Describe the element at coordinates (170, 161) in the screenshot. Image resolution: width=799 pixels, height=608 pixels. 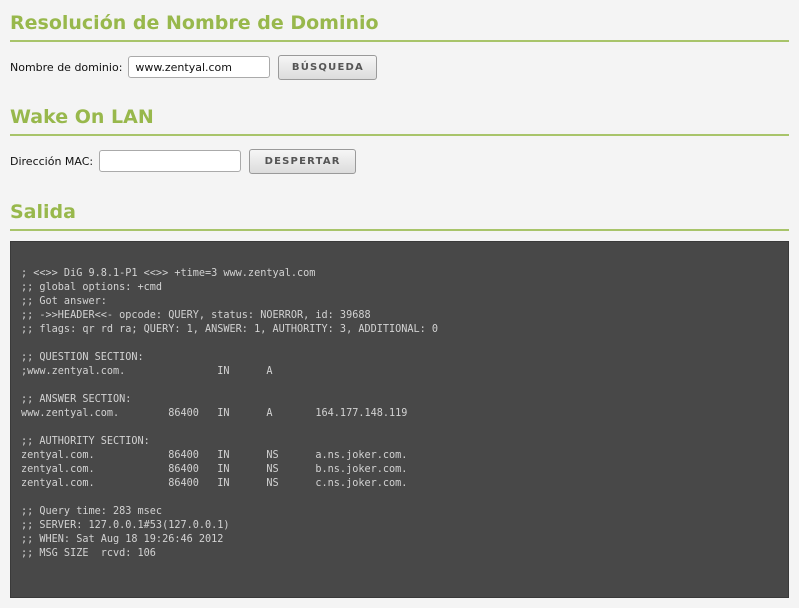
I see `mac-address-input` at that location.